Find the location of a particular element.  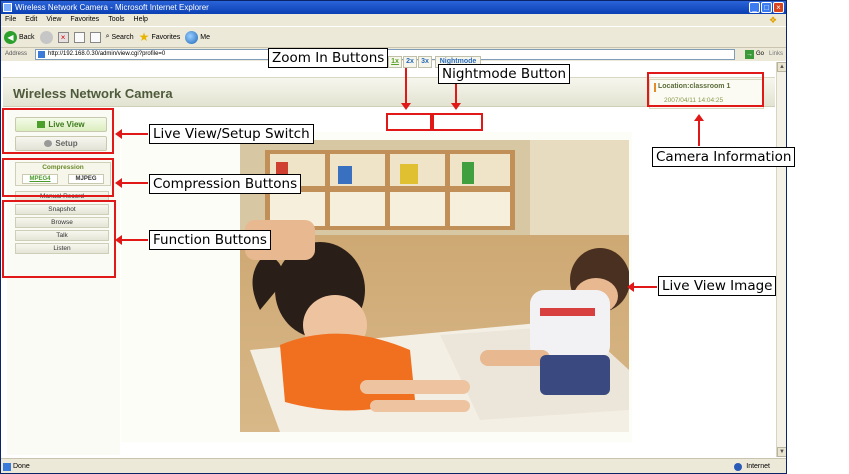

function-arrow is located at coordinates (131, 240).